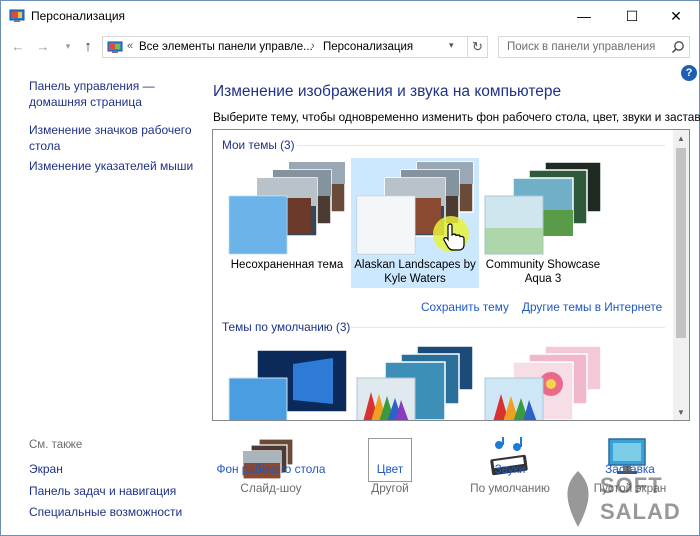 Image resolution: width=700 pixels, height=536 pixels. What do you see at coordinates (286, 327) in the screenshot?
I see `default-themes-heading: Темы по умолчанию (3)` at bounding box center [286, 327].